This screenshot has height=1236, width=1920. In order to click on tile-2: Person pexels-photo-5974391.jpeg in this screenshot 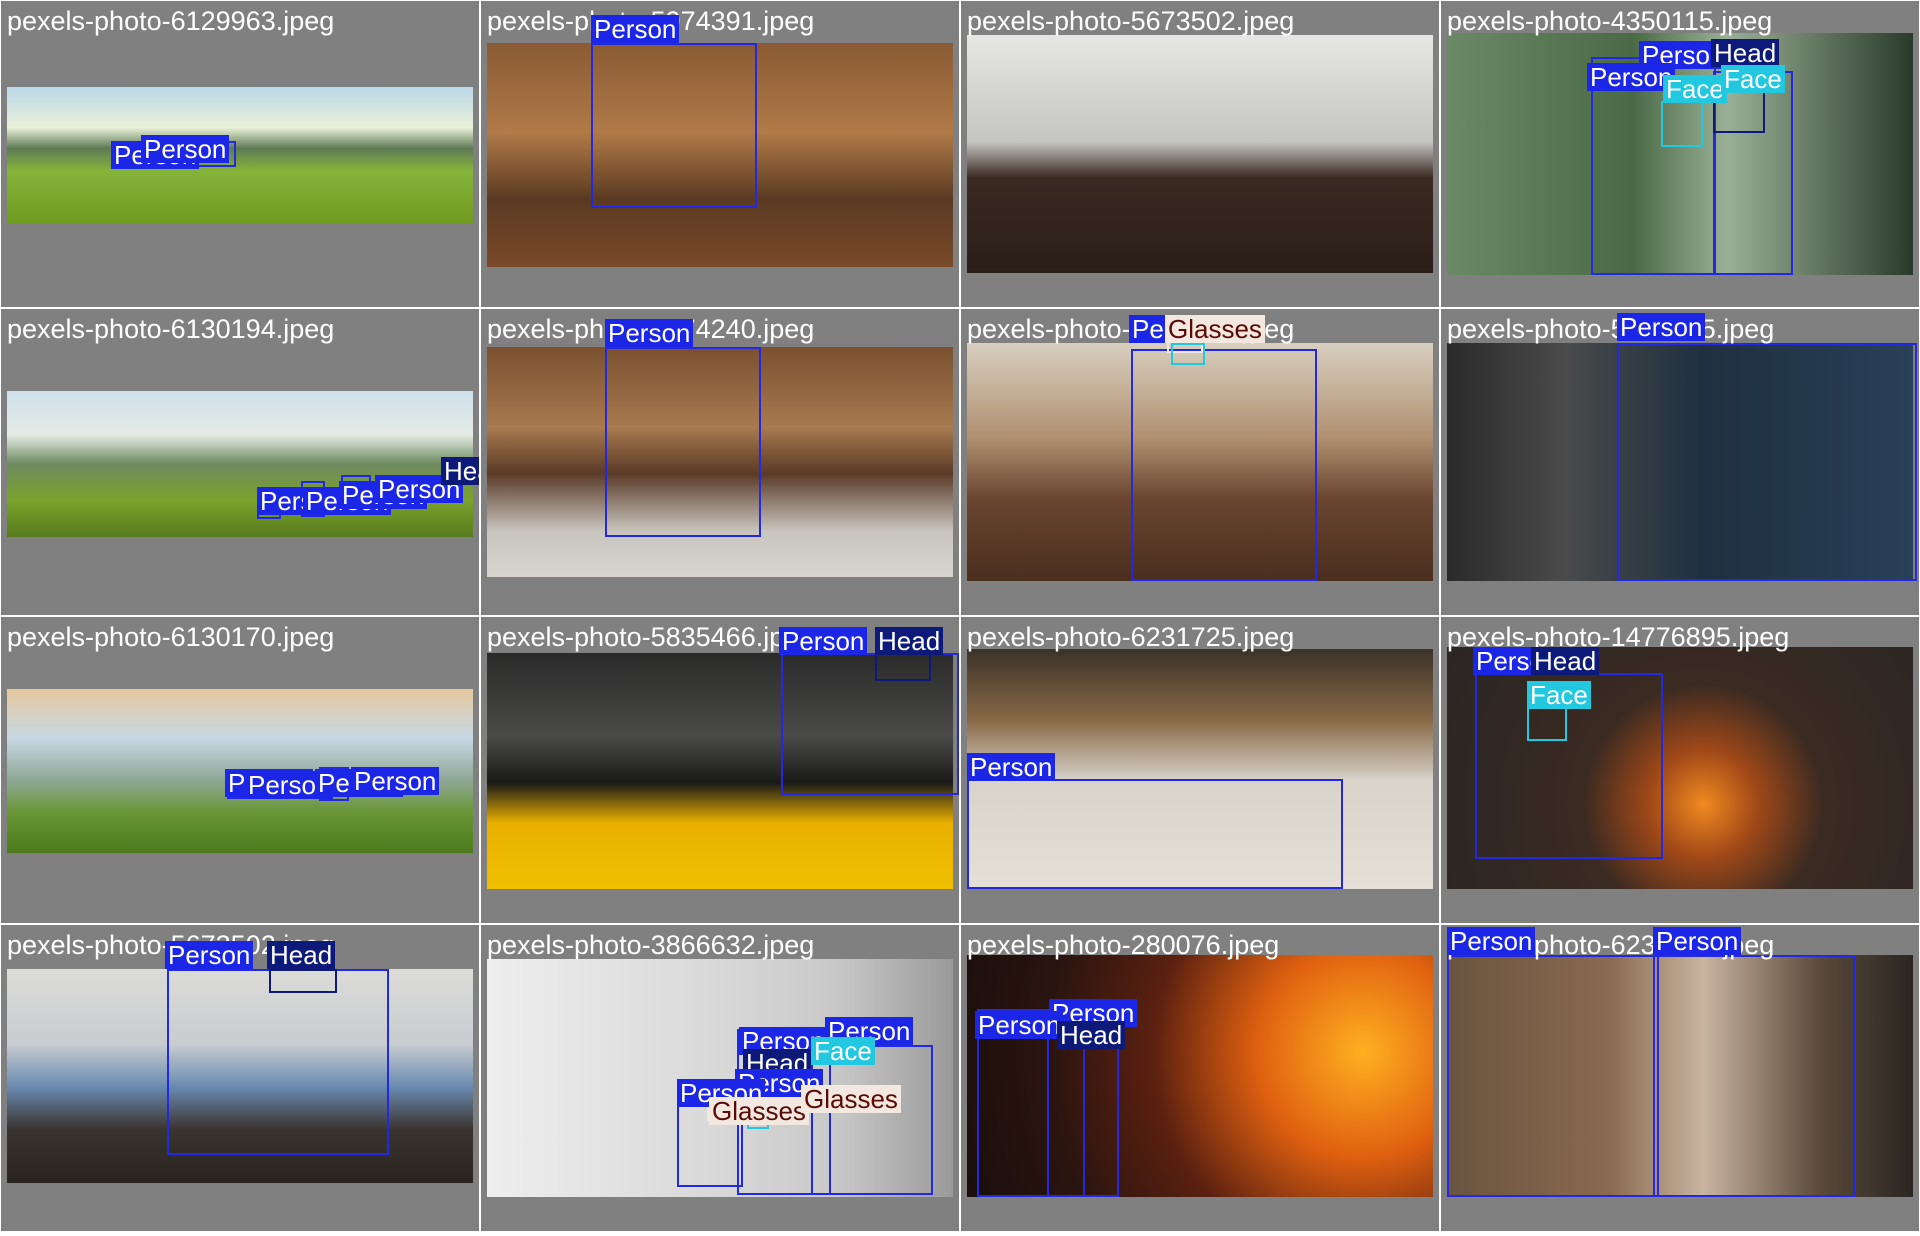, I will do `click(720, 154)`.